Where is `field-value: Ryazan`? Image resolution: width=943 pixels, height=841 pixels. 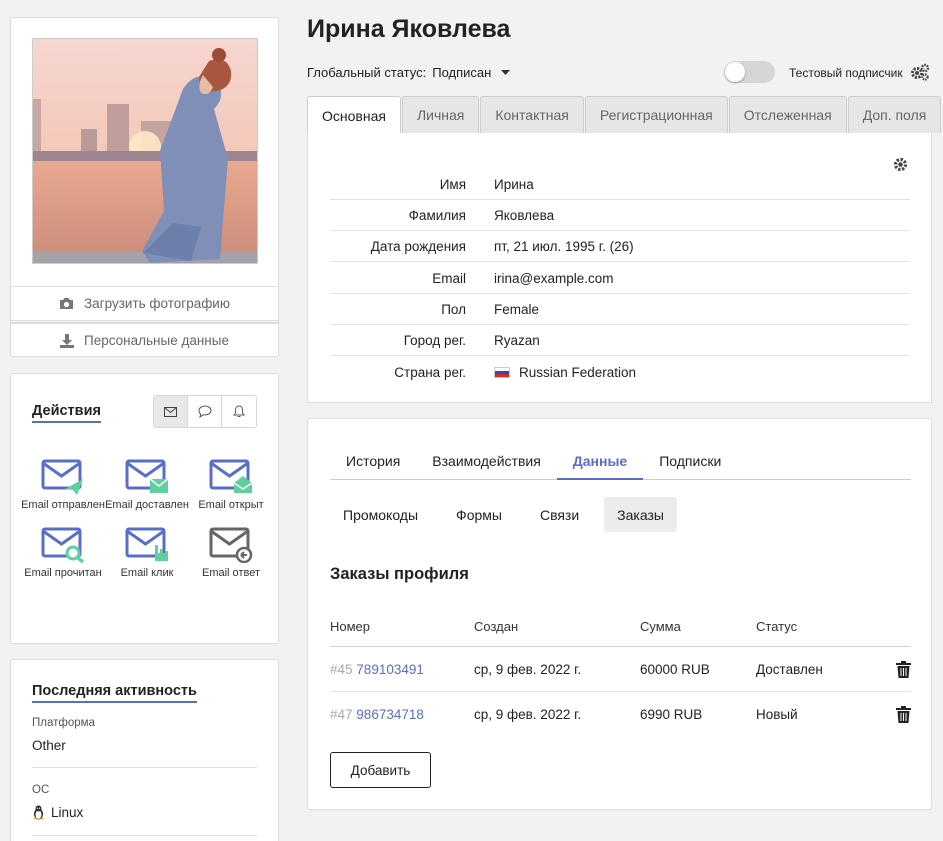 field-value: Ryazan is located at coordinates (517, 340).